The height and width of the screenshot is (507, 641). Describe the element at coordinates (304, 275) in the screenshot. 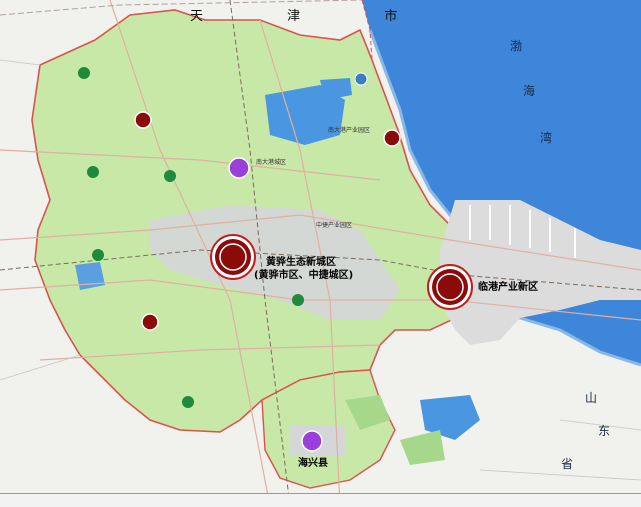

I see `huanghua-new-city-sub-label: (黄骅市区、中捷城区)` at that location.